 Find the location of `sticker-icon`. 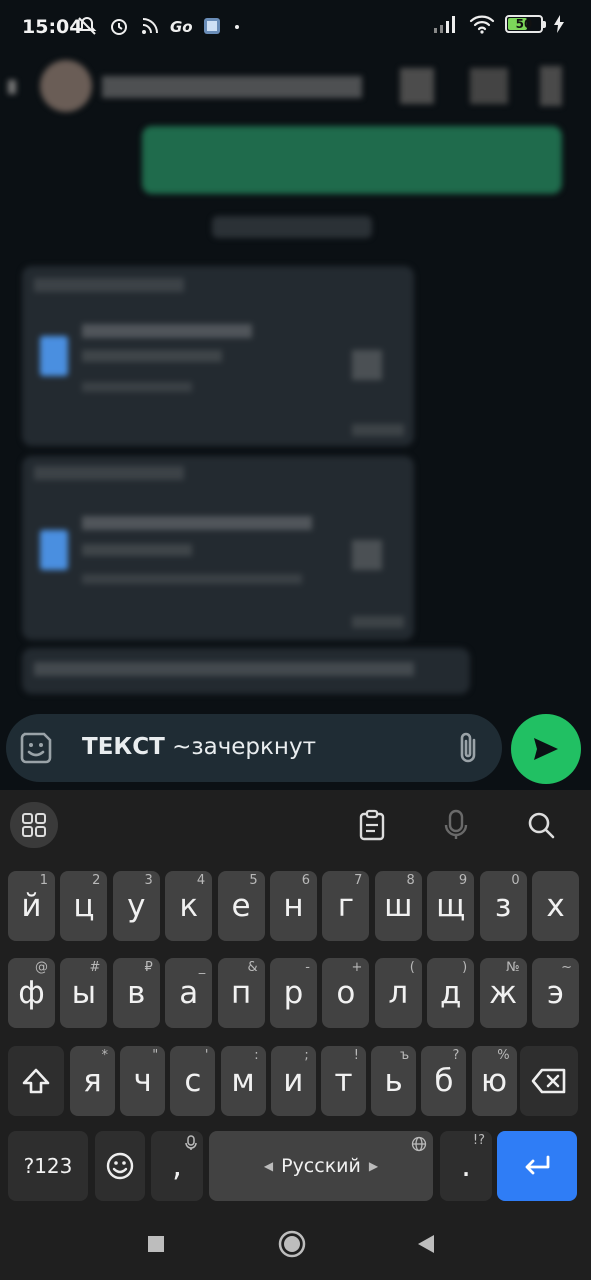

sticker-icon is located at coordinates (36, 748).